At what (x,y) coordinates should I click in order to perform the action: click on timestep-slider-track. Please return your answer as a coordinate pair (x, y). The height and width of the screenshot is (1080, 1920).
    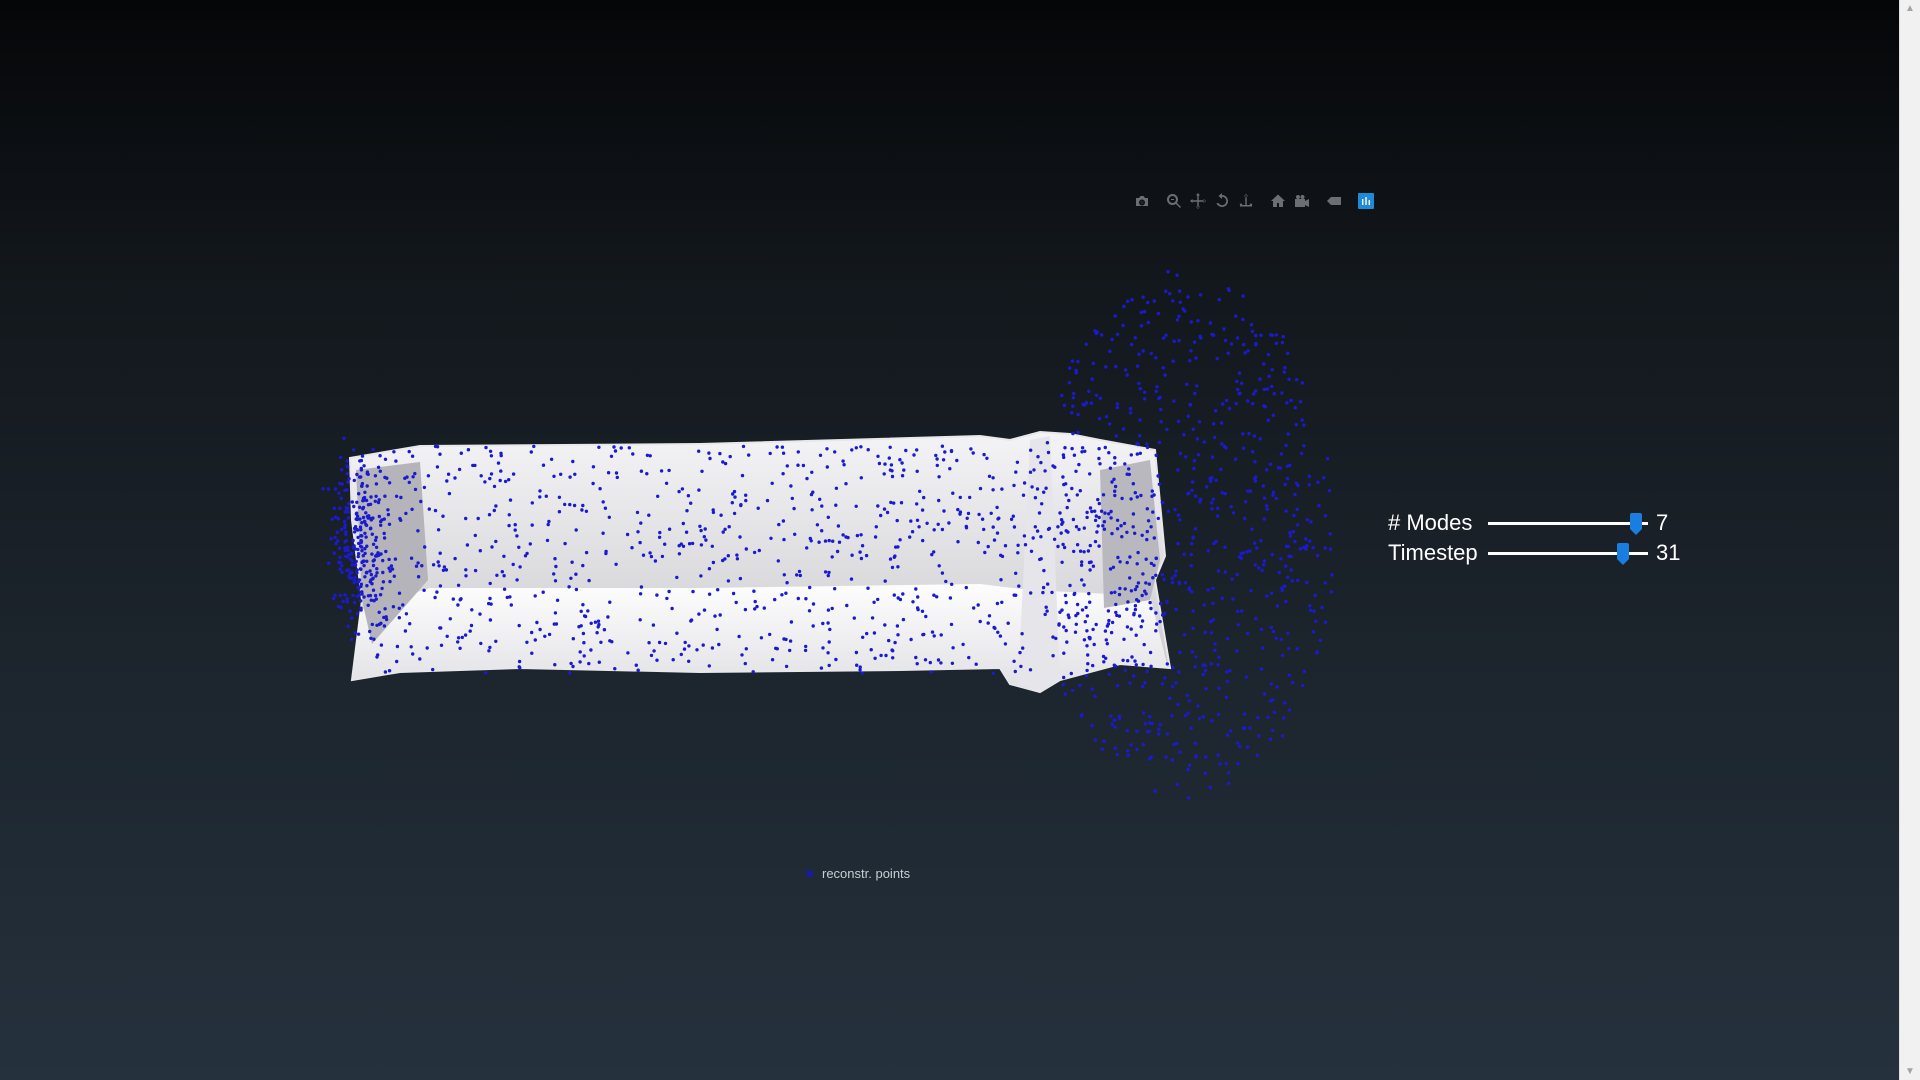
    Looking at the image, I should click on (1568, 553).